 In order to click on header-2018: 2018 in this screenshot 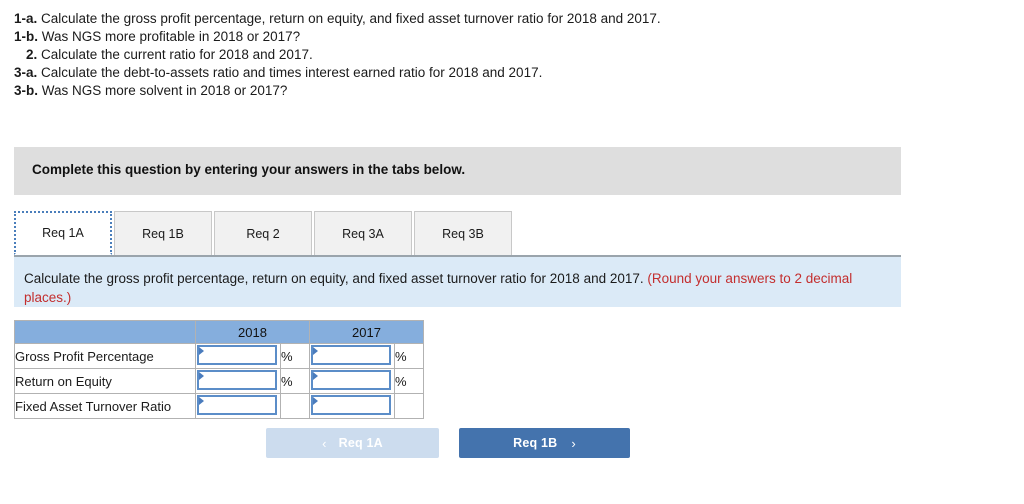, I will do `click(252, 332)`.